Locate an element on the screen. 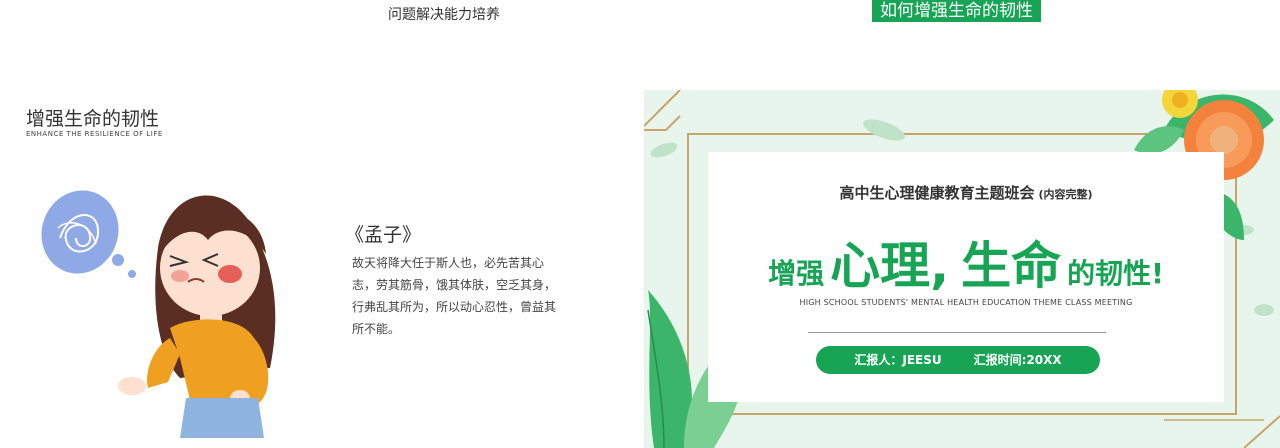 Image resolution: width=1280 pixels, height=448 pixels. slide-title: 增强生命的韧性 is located at coordinates (93, 119).